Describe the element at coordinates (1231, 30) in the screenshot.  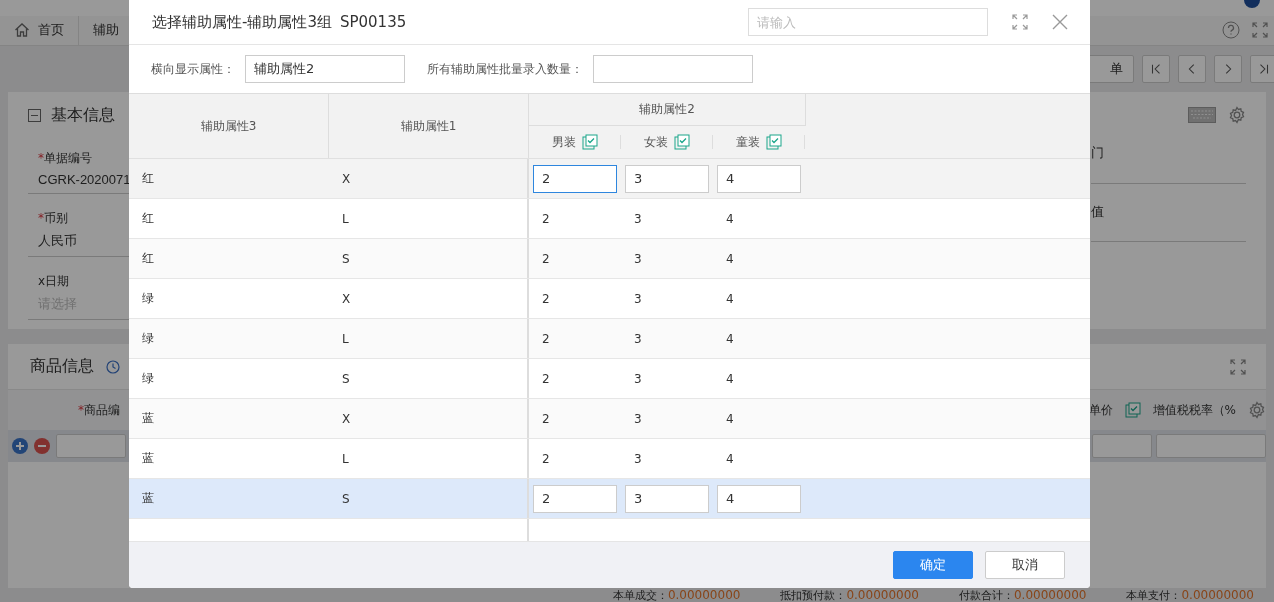
I see `help-icon` at that location.